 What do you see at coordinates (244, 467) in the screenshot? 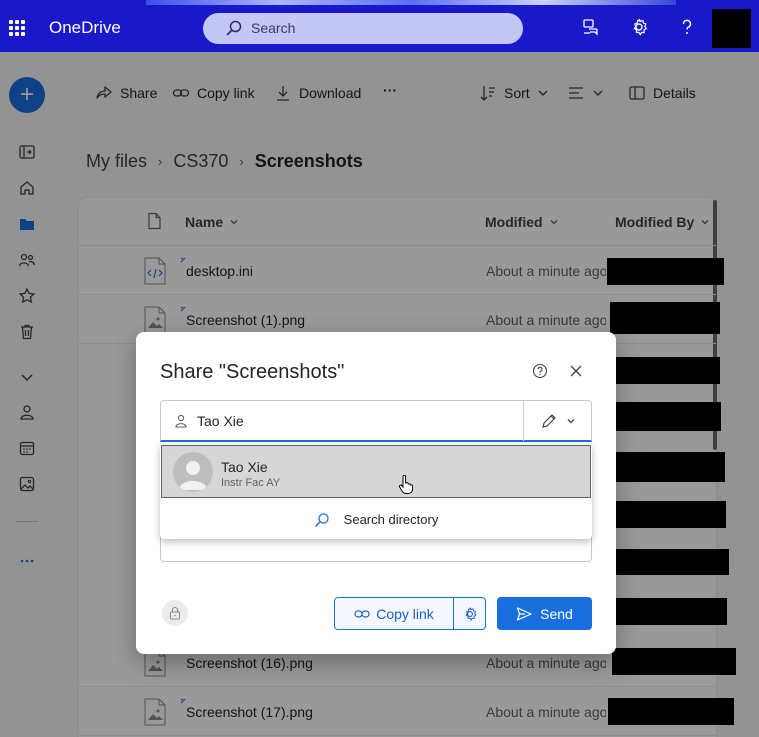
I see `suggestion-name: Tao Xie` at bounding box center [244, 467].